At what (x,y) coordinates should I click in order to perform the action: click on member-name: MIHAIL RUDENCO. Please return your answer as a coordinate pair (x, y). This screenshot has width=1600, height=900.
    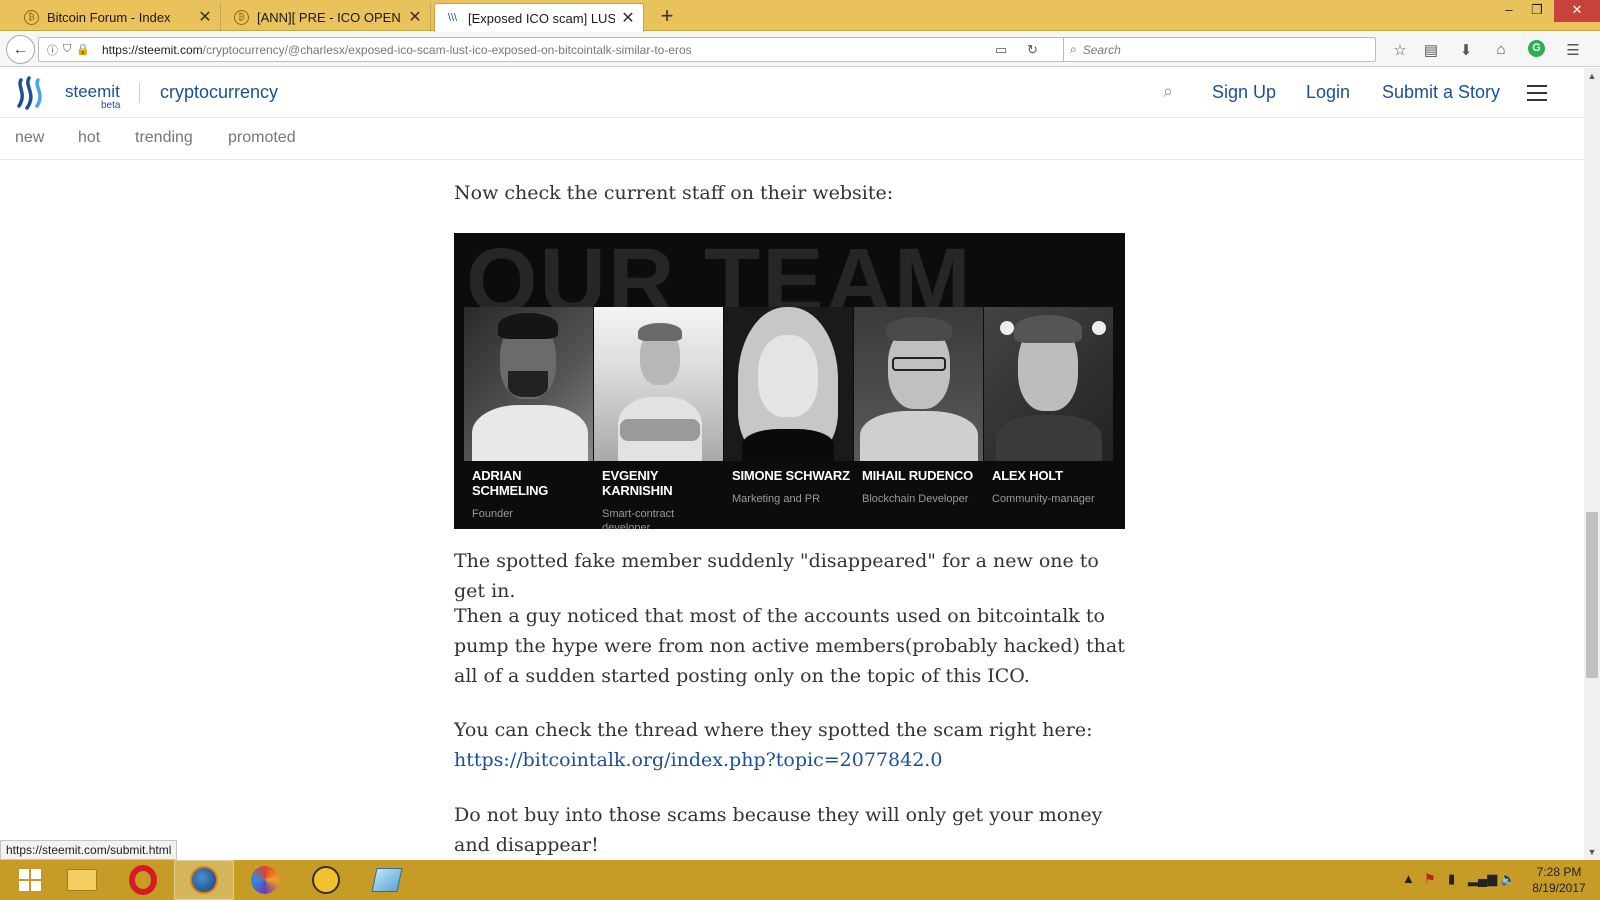
    Looking at the image, I should click on (918, 475).